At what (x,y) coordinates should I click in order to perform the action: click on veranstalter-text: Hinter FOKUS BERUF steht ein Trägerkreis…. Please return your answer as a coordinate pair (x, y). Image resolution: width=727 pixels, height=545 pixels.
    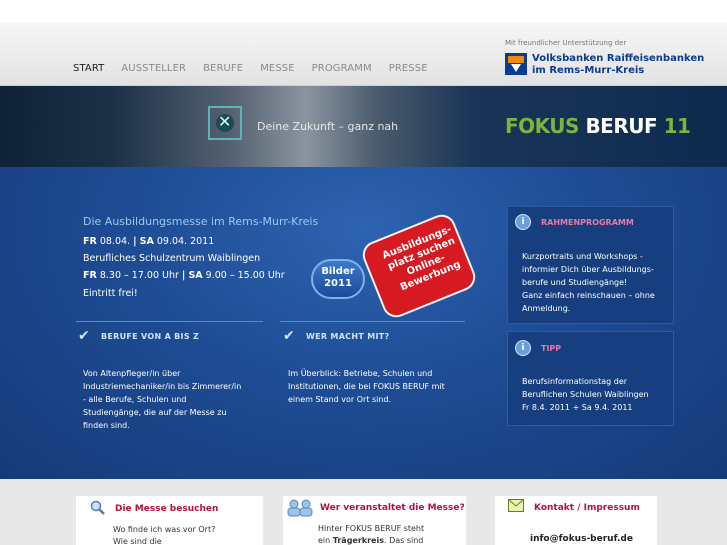
    Looking at the image, I should click on (371, 534).